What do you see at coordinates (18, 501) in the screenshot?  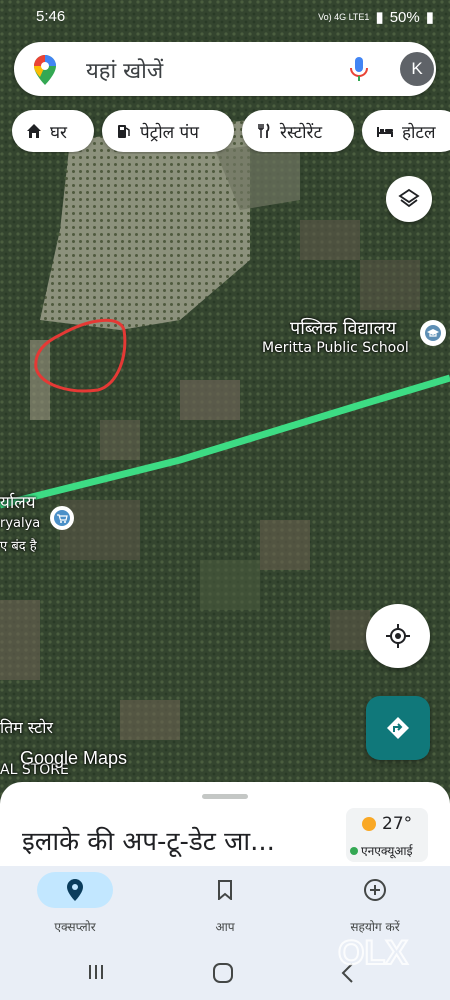 I see `map-label-store-1: र्यालय` at bounding box center [18, 501].